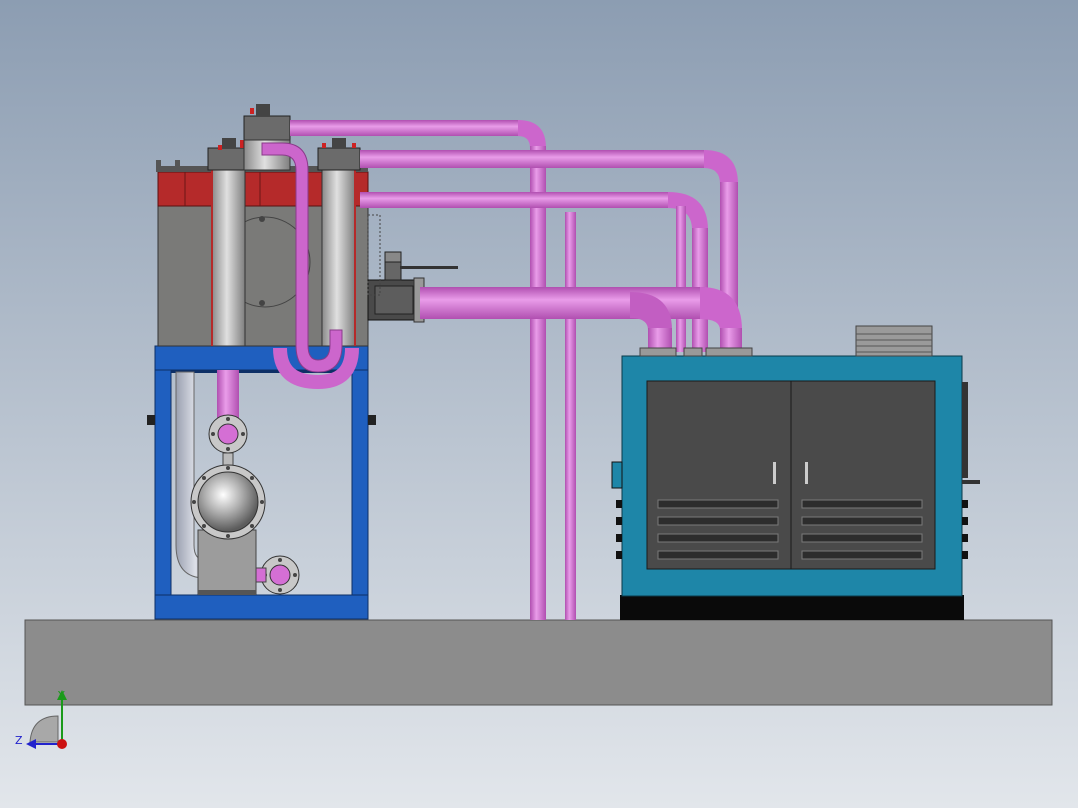 This screenshot has width=1078, height=808. Describe the element at coordinates (965, 430) in the screenshot. I see `cabinet-side-strip` at that location.